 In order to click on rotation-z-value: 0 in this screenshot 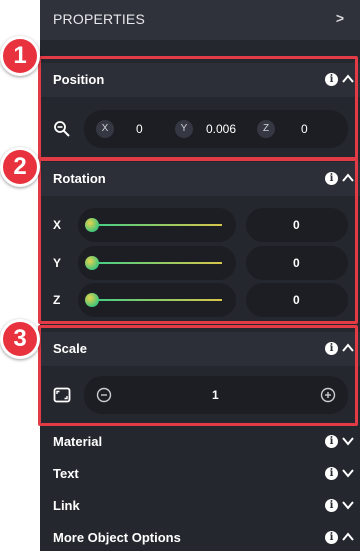, I will do `click(296, 300)`.